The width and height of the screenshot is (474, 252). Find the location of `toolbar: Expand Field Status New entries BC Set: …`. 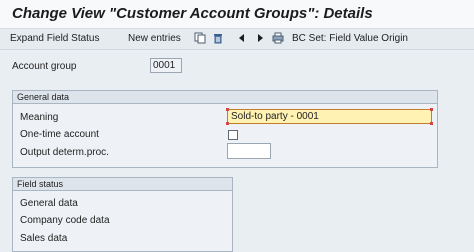

toolbar: Expand Field Status New entries BC Set: … is located at coordinates (237, 39).